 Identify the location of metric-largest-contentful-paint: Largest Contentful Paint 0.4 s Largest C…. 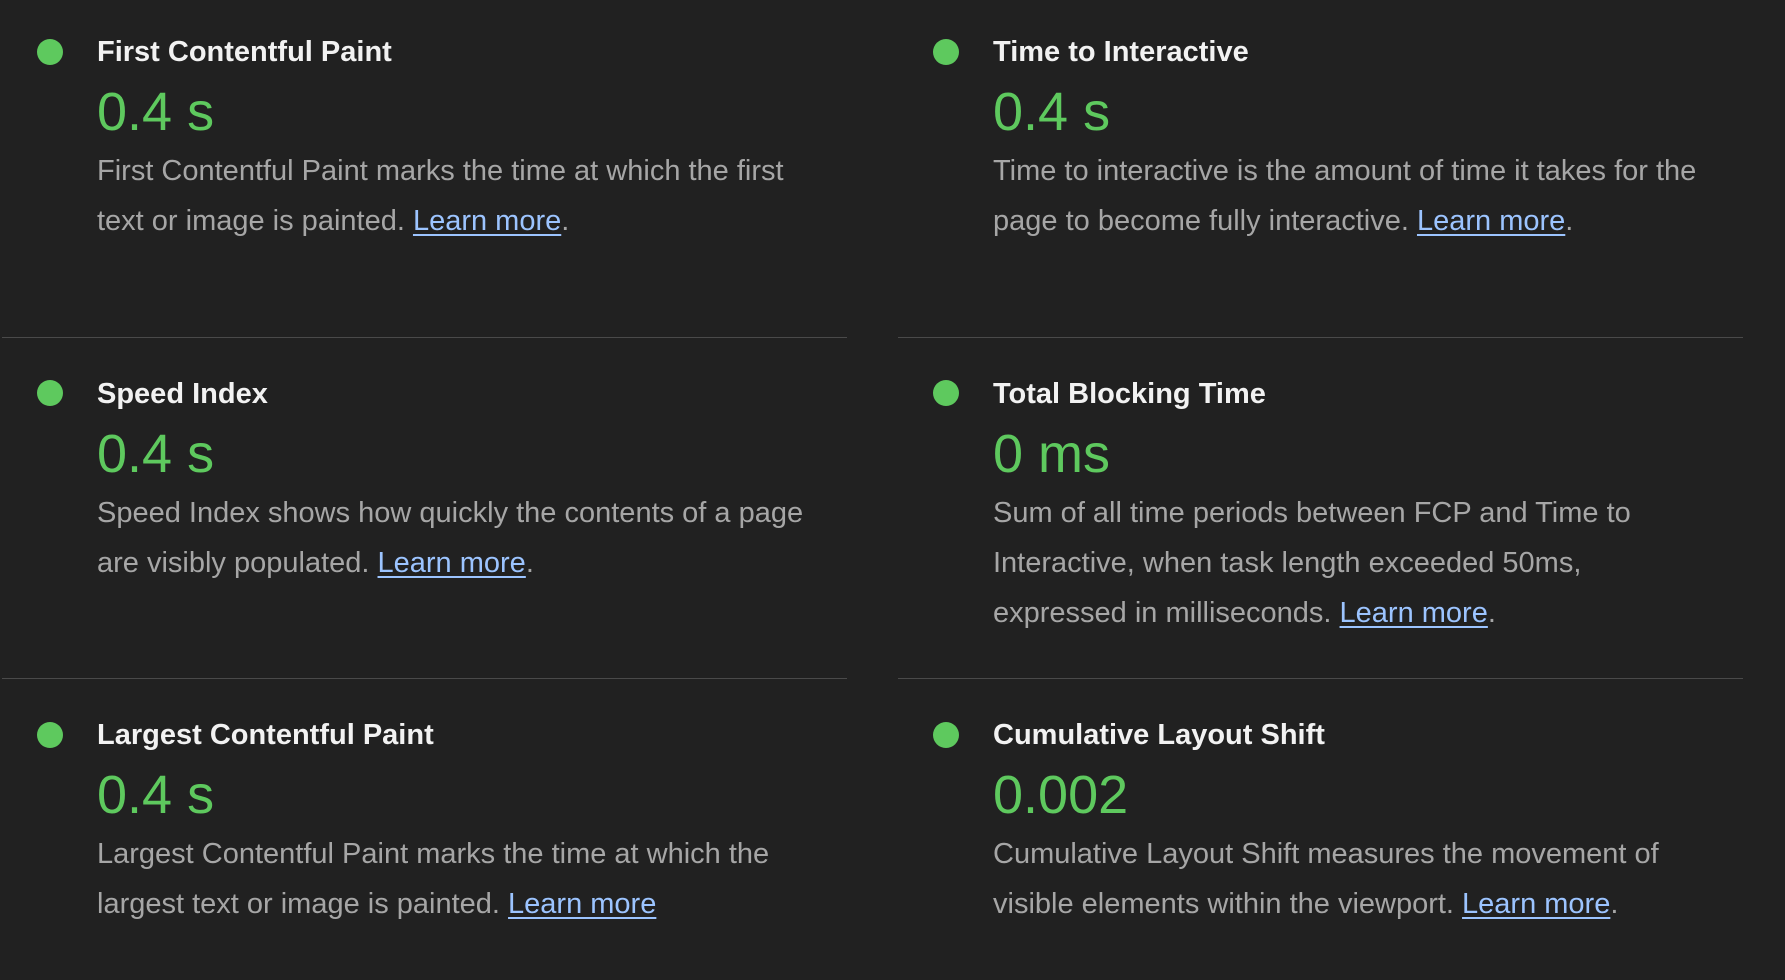
(424, 829).